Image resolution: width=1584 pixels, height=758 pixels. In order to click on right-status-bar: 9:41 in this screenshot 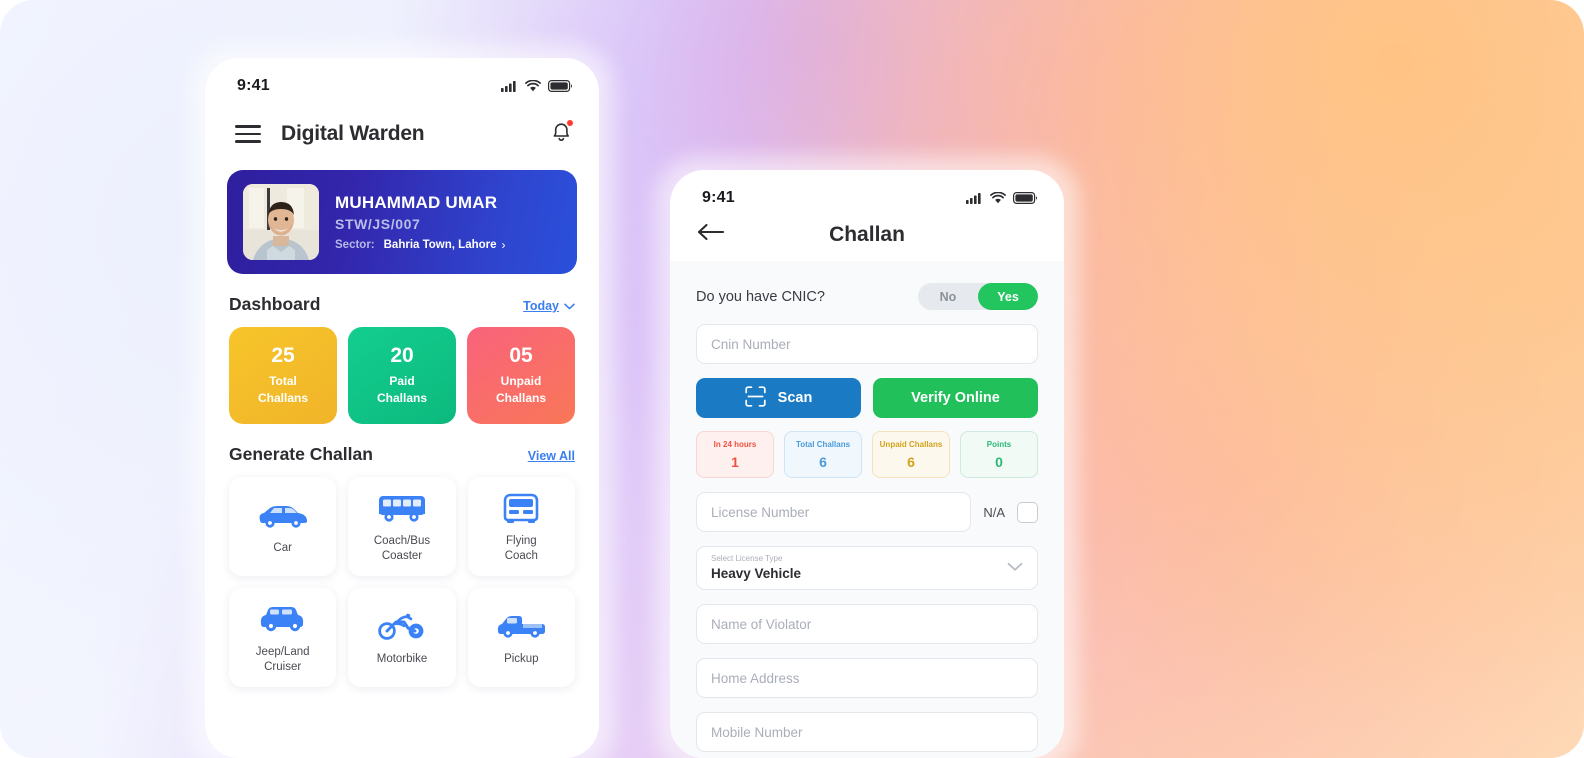, I will do `click(867, 193)`.